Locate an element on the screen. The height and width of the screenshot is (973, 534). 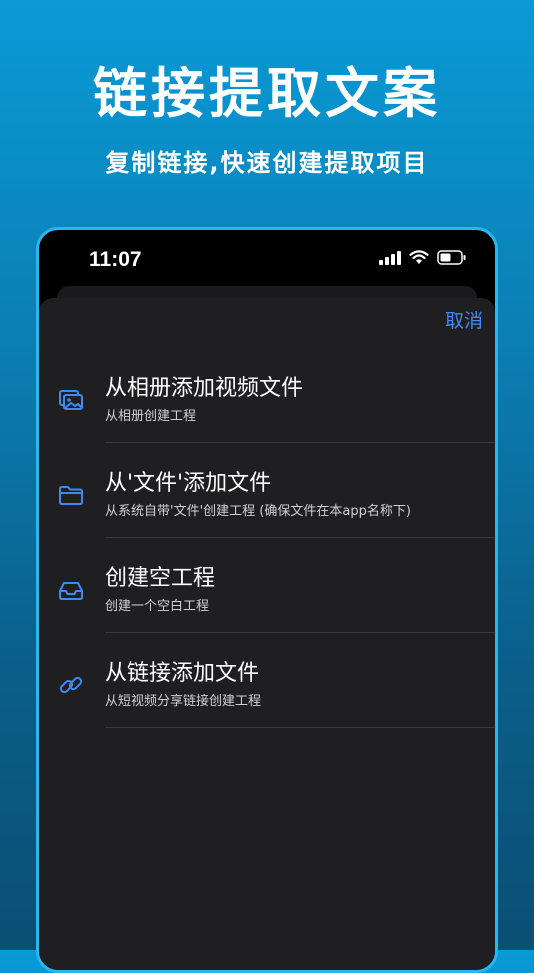
option-title: 创建空工程 is located at coordinates (160, 578).